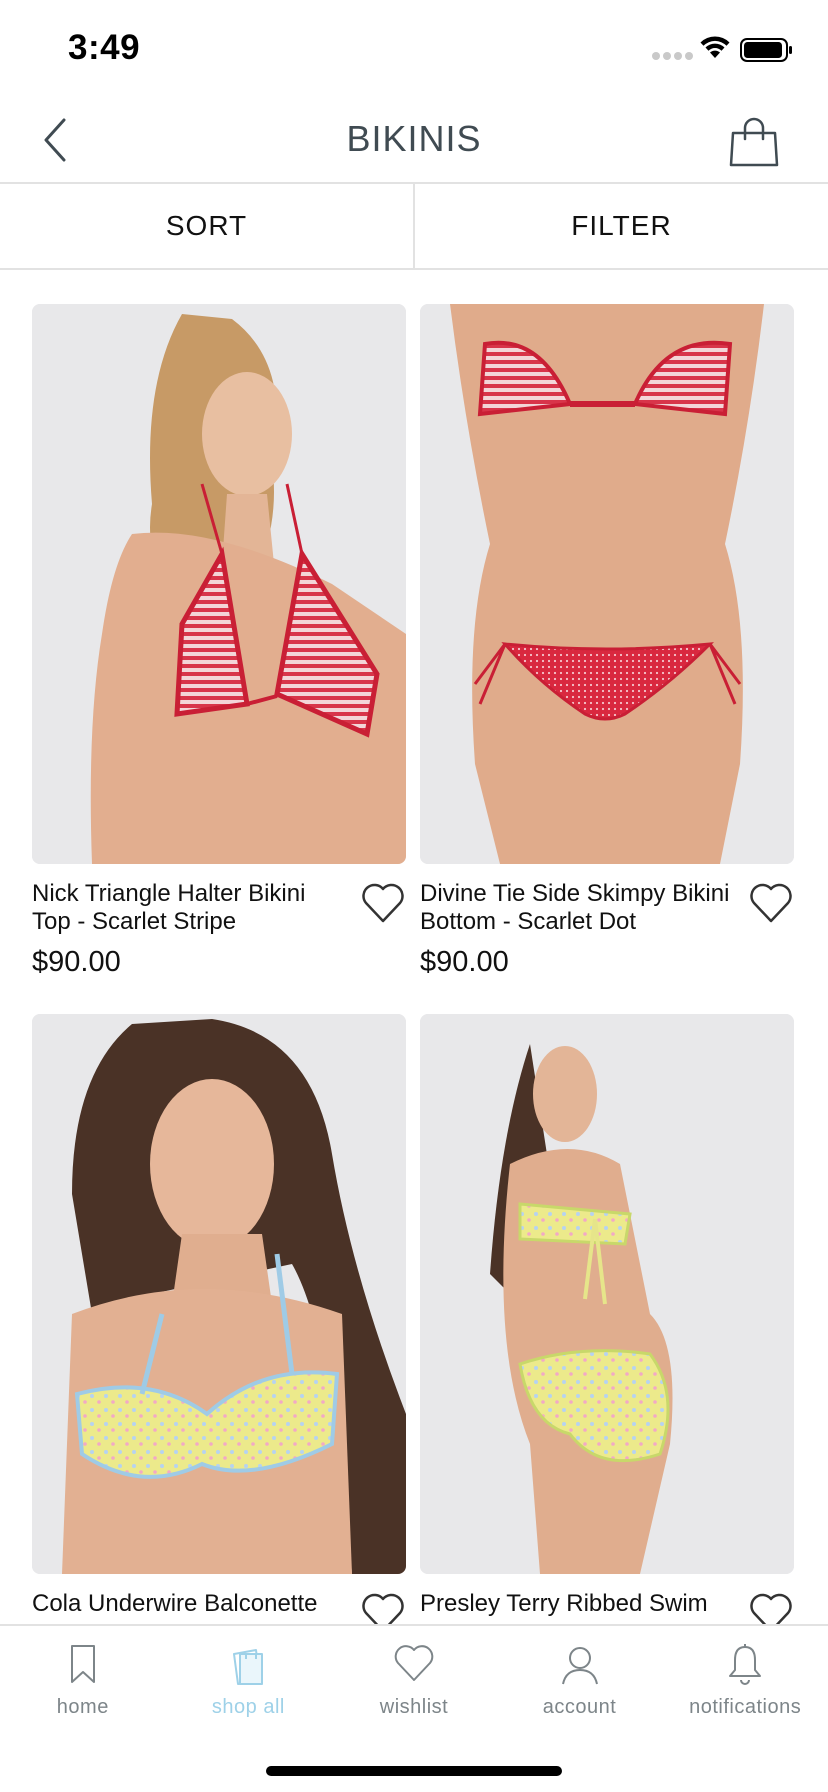 The width and height of the screenshot is (828, 1792). I want to click on tab-label: shop all, so click(248, 1707).